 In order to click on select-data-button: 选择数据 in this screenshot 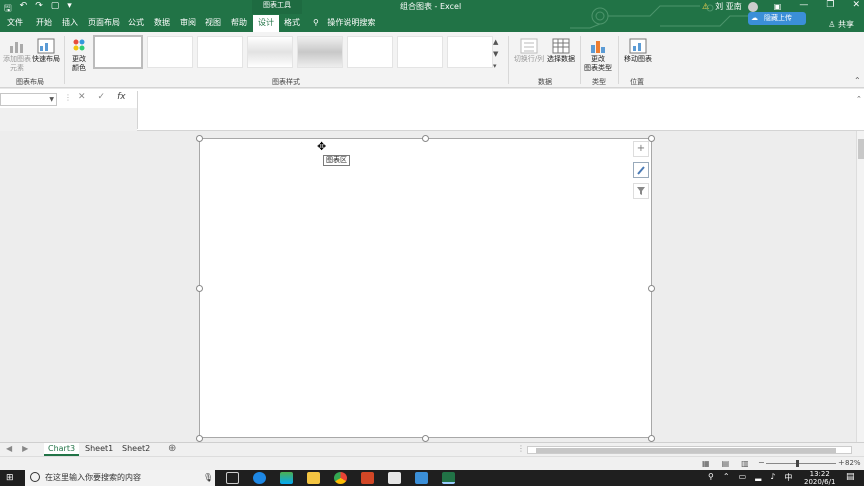, I will do `click(561, 51)`.